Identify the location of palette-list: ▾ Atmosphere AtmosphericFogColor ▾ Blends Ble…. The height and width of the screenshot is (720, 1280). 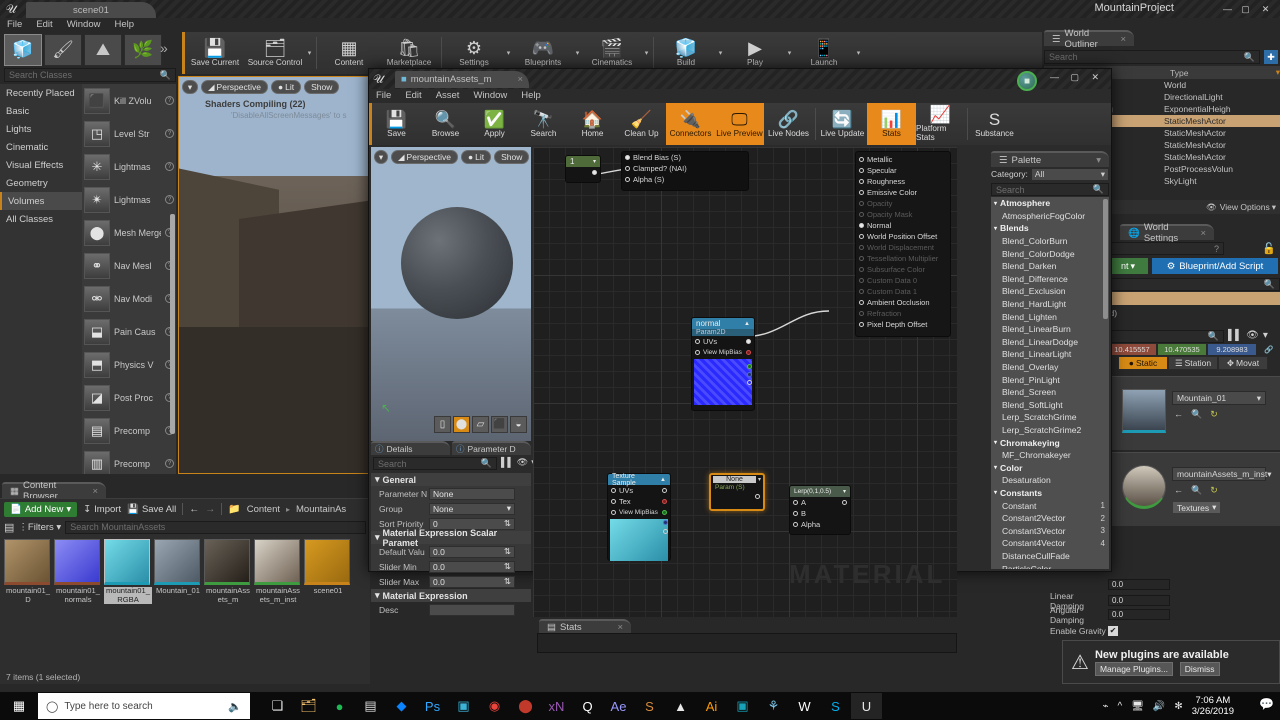
(1050, 383).